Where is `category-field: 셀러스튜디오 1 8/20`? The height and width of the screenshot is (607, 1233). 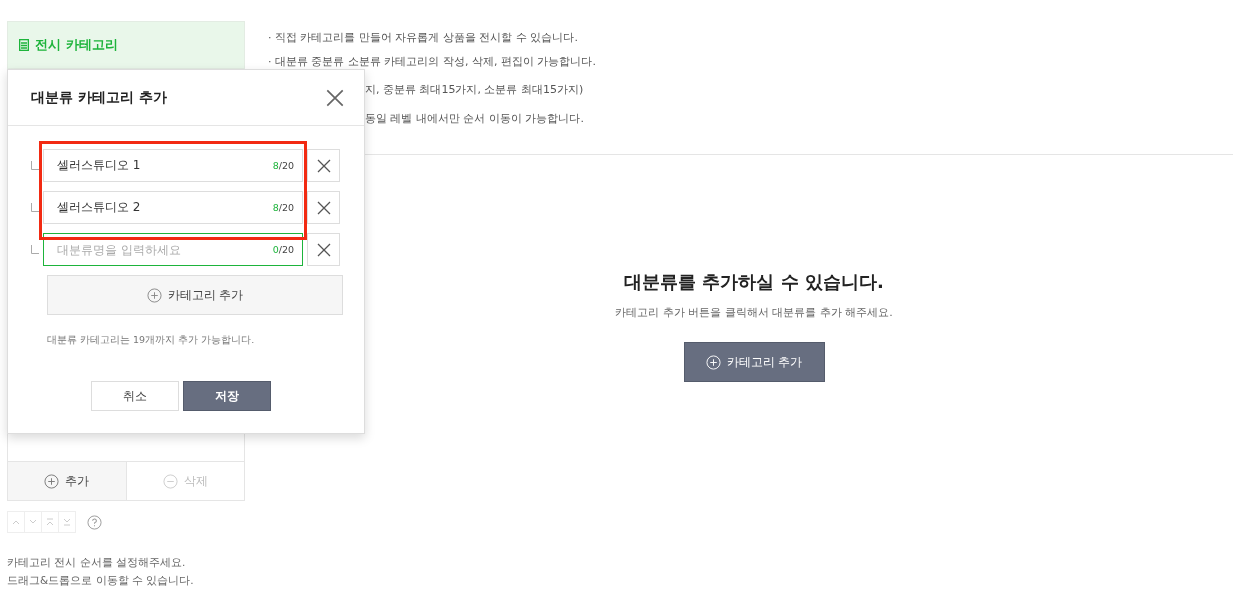 category-field: 셀러스튜디오 1 8/20 is located at coordinates (173, 165).